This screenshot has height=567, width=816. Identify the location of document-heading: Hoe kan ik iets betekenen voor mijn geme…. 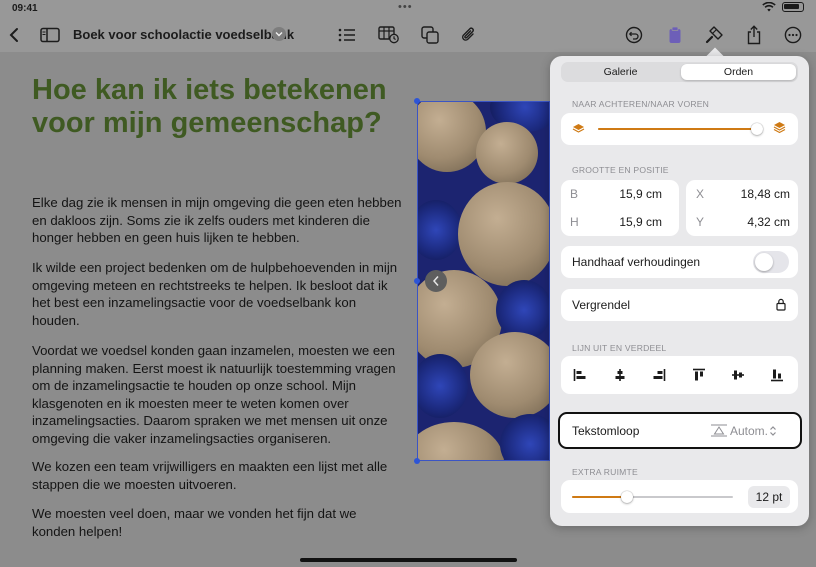
(217, 107).